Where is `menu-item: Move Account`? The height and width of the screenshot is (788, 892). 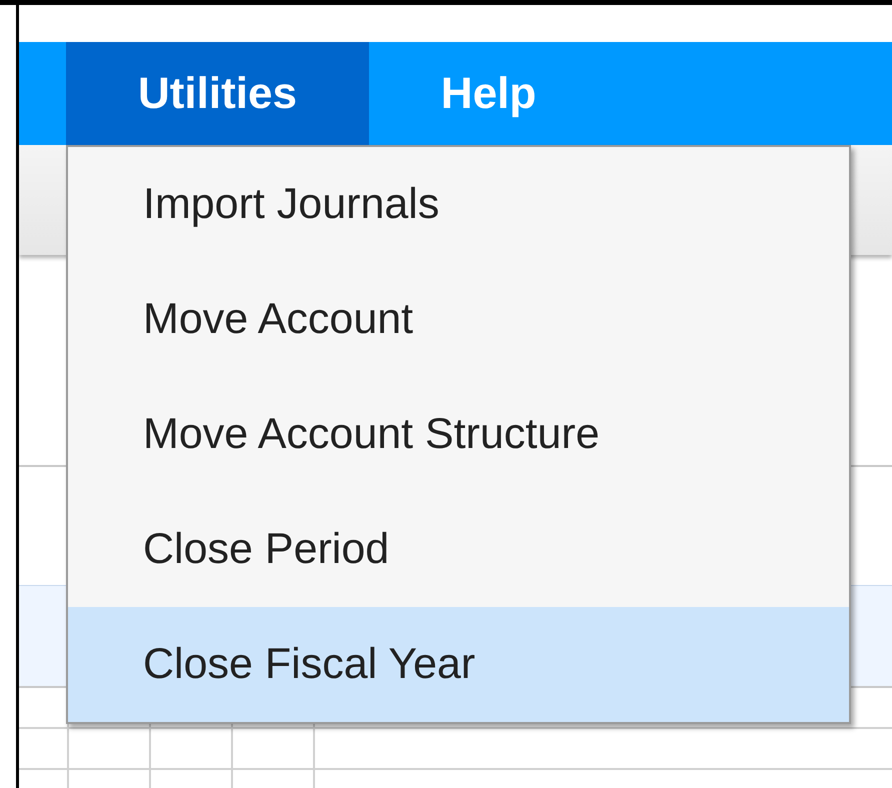 menu-item: Move Account is located at coordinates (458, 319).